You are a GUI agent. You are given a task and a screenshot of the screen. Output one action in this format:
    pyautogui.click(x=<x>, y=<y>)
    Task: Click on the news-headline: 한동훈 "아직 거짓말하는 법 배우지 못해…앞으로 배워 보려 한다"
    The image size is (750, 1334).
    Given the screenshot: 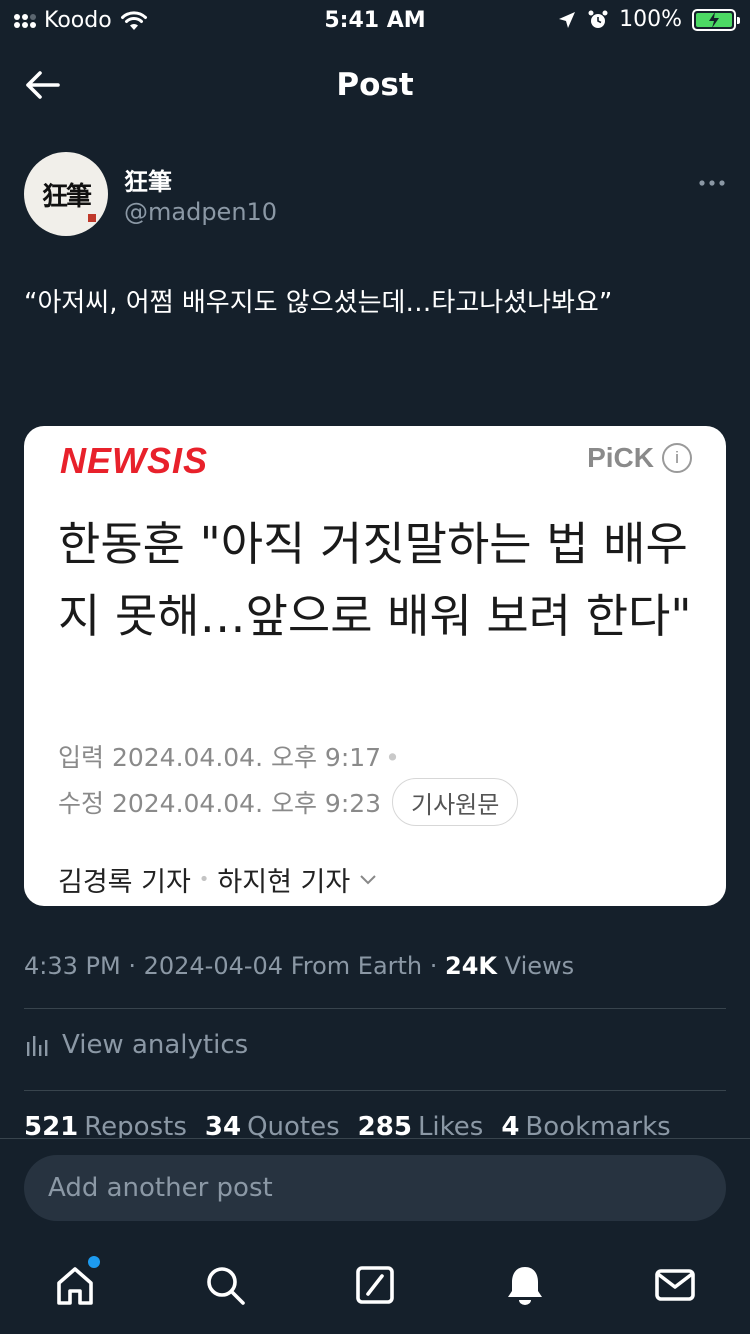 What is the action you would take?
    pyautogui.click(x=375, y=580)
    